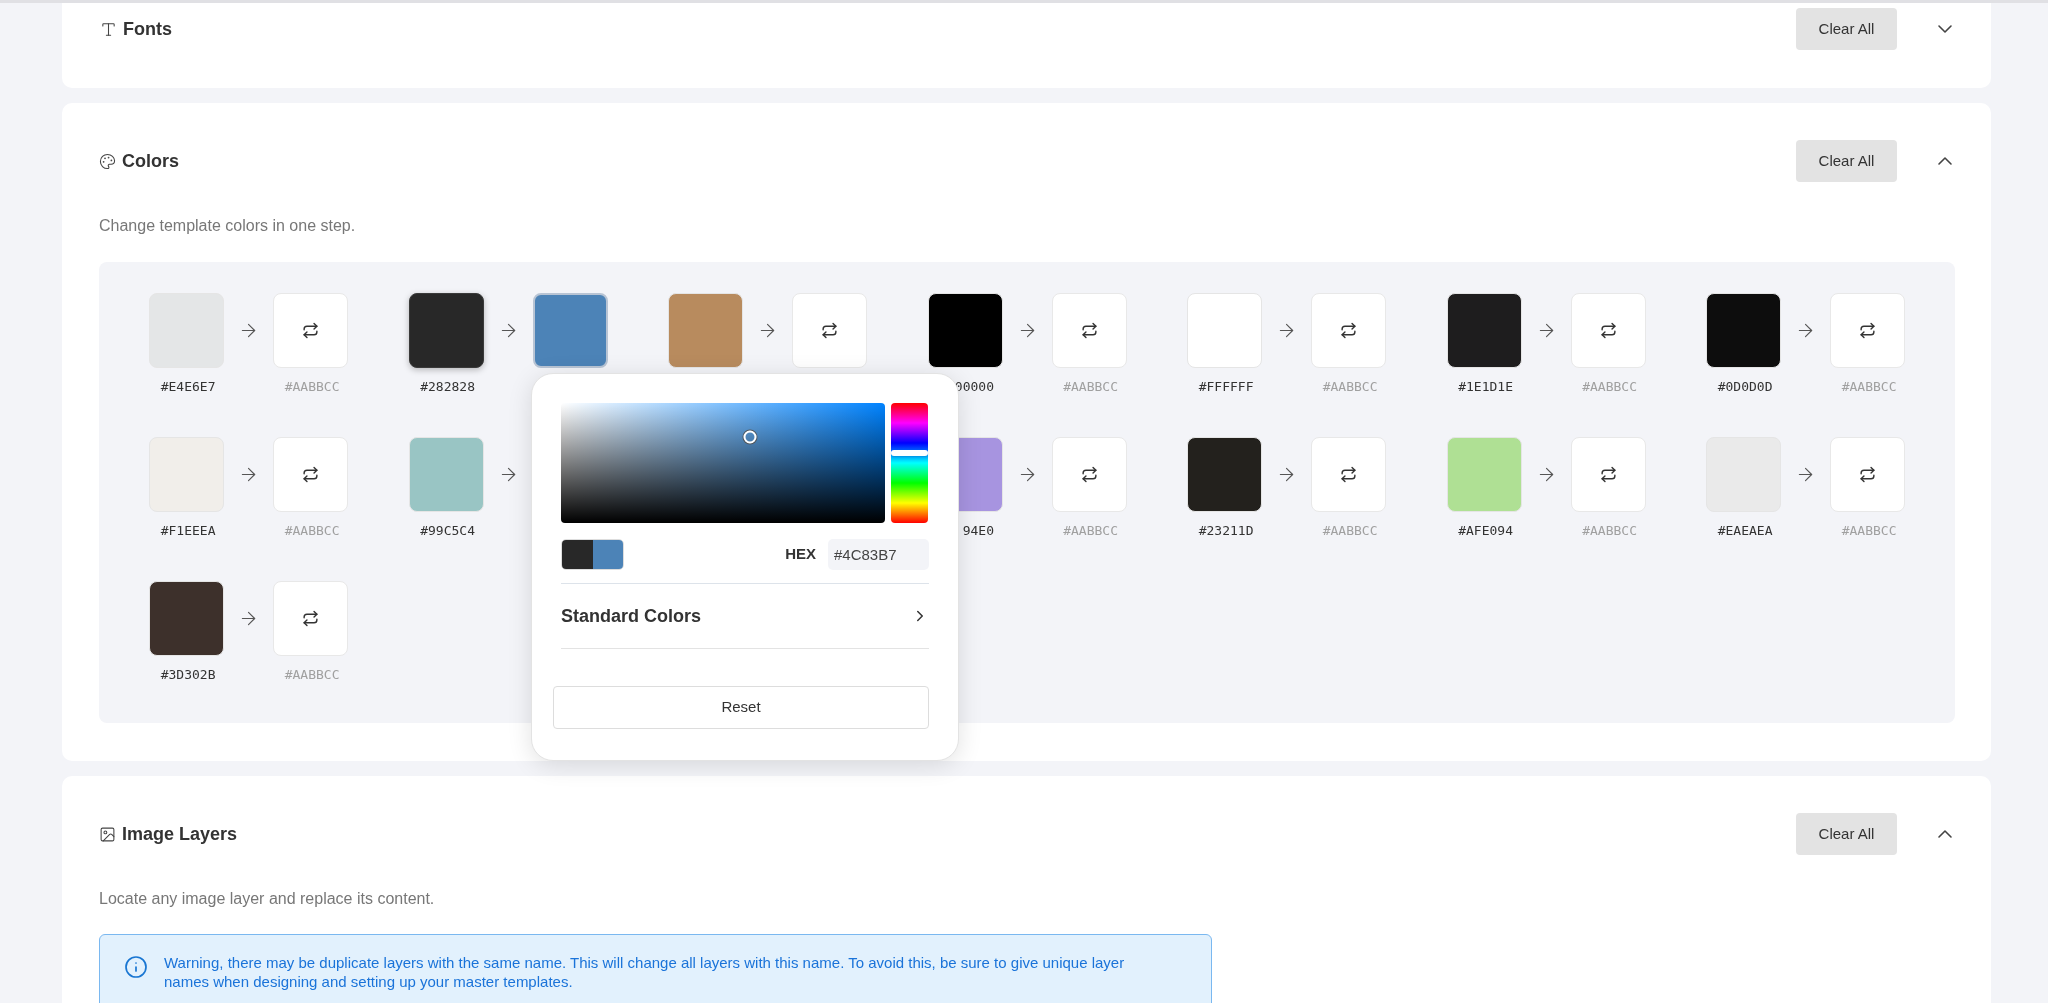  I want to click on color-code: #0D0D0D, so click(1745, 386).